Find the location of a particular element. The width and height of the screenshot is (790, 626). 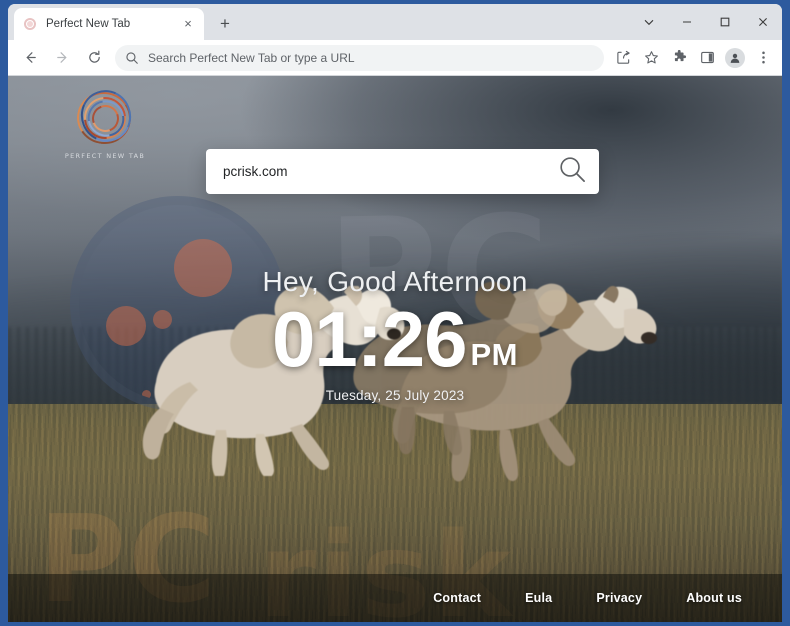

maximize-icon is located at coordinates (725, 22).